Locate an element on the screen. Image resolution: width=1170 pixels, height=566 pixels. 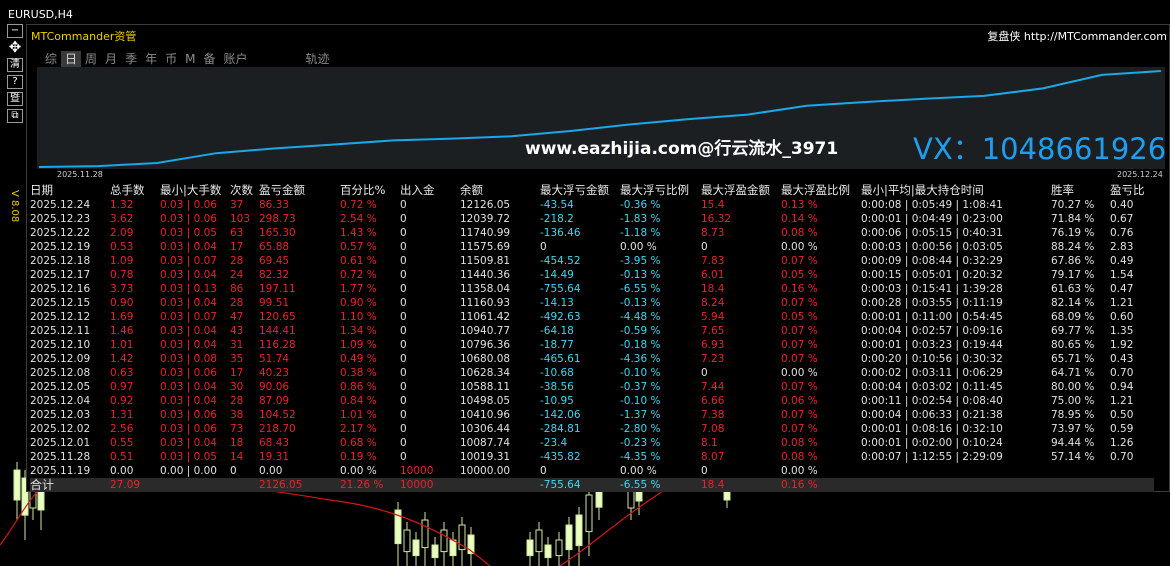
cell-min-max-lots: 0.03 | 0.05 is located at coordinates (188, 233).